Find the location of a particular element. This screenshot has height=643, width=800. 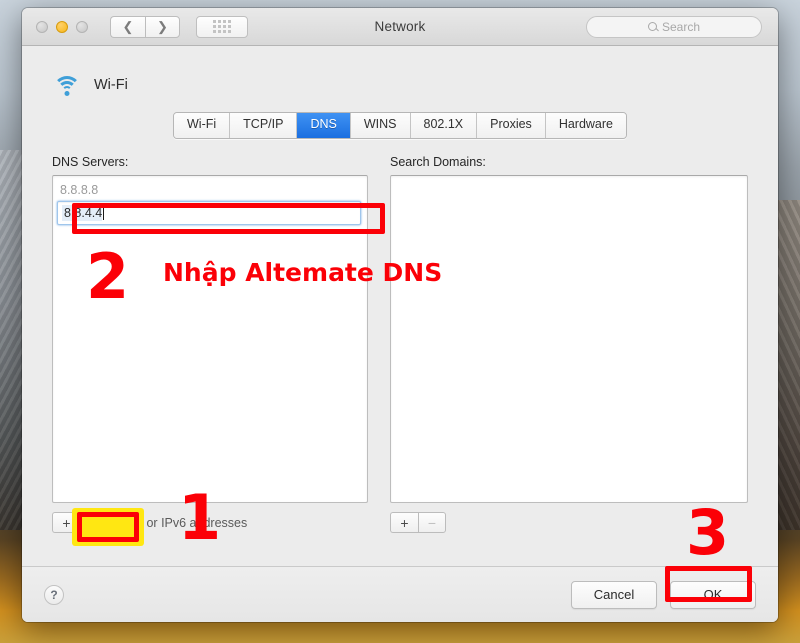

search-domains-label: Search Domains: is located at coordinates (438, 161).